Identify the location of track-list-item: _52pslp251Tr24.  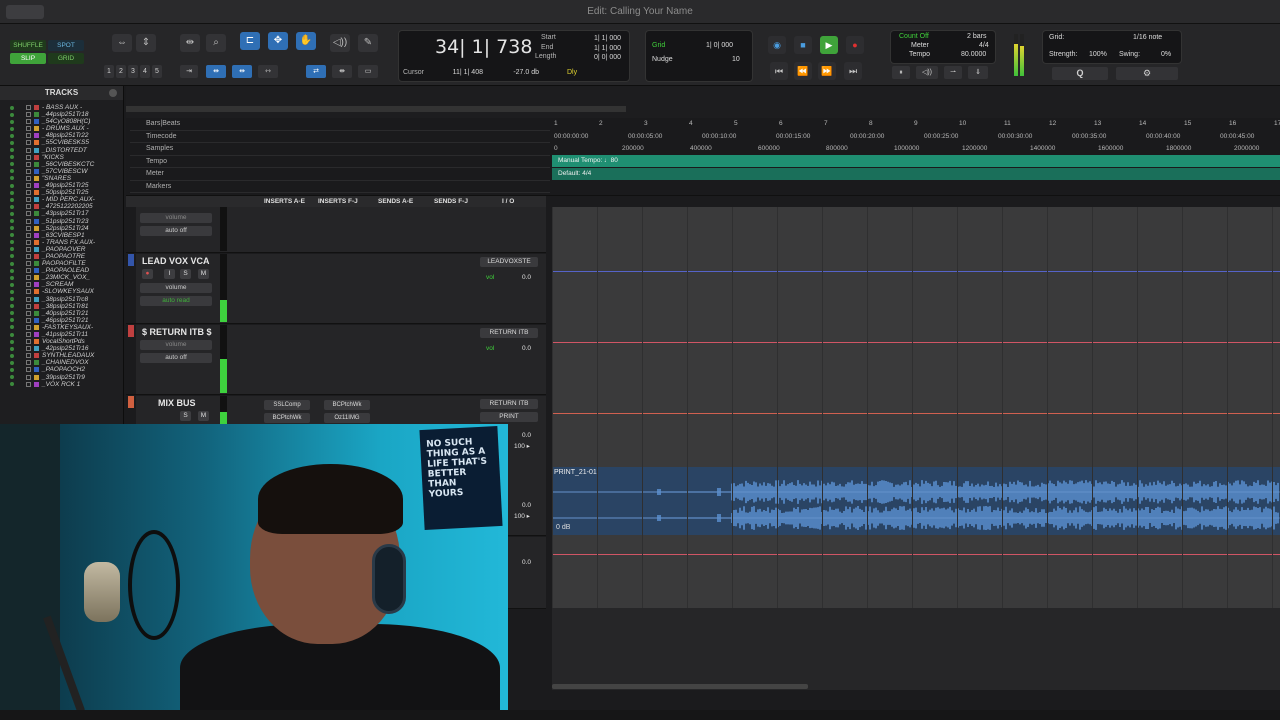
(61, 228).